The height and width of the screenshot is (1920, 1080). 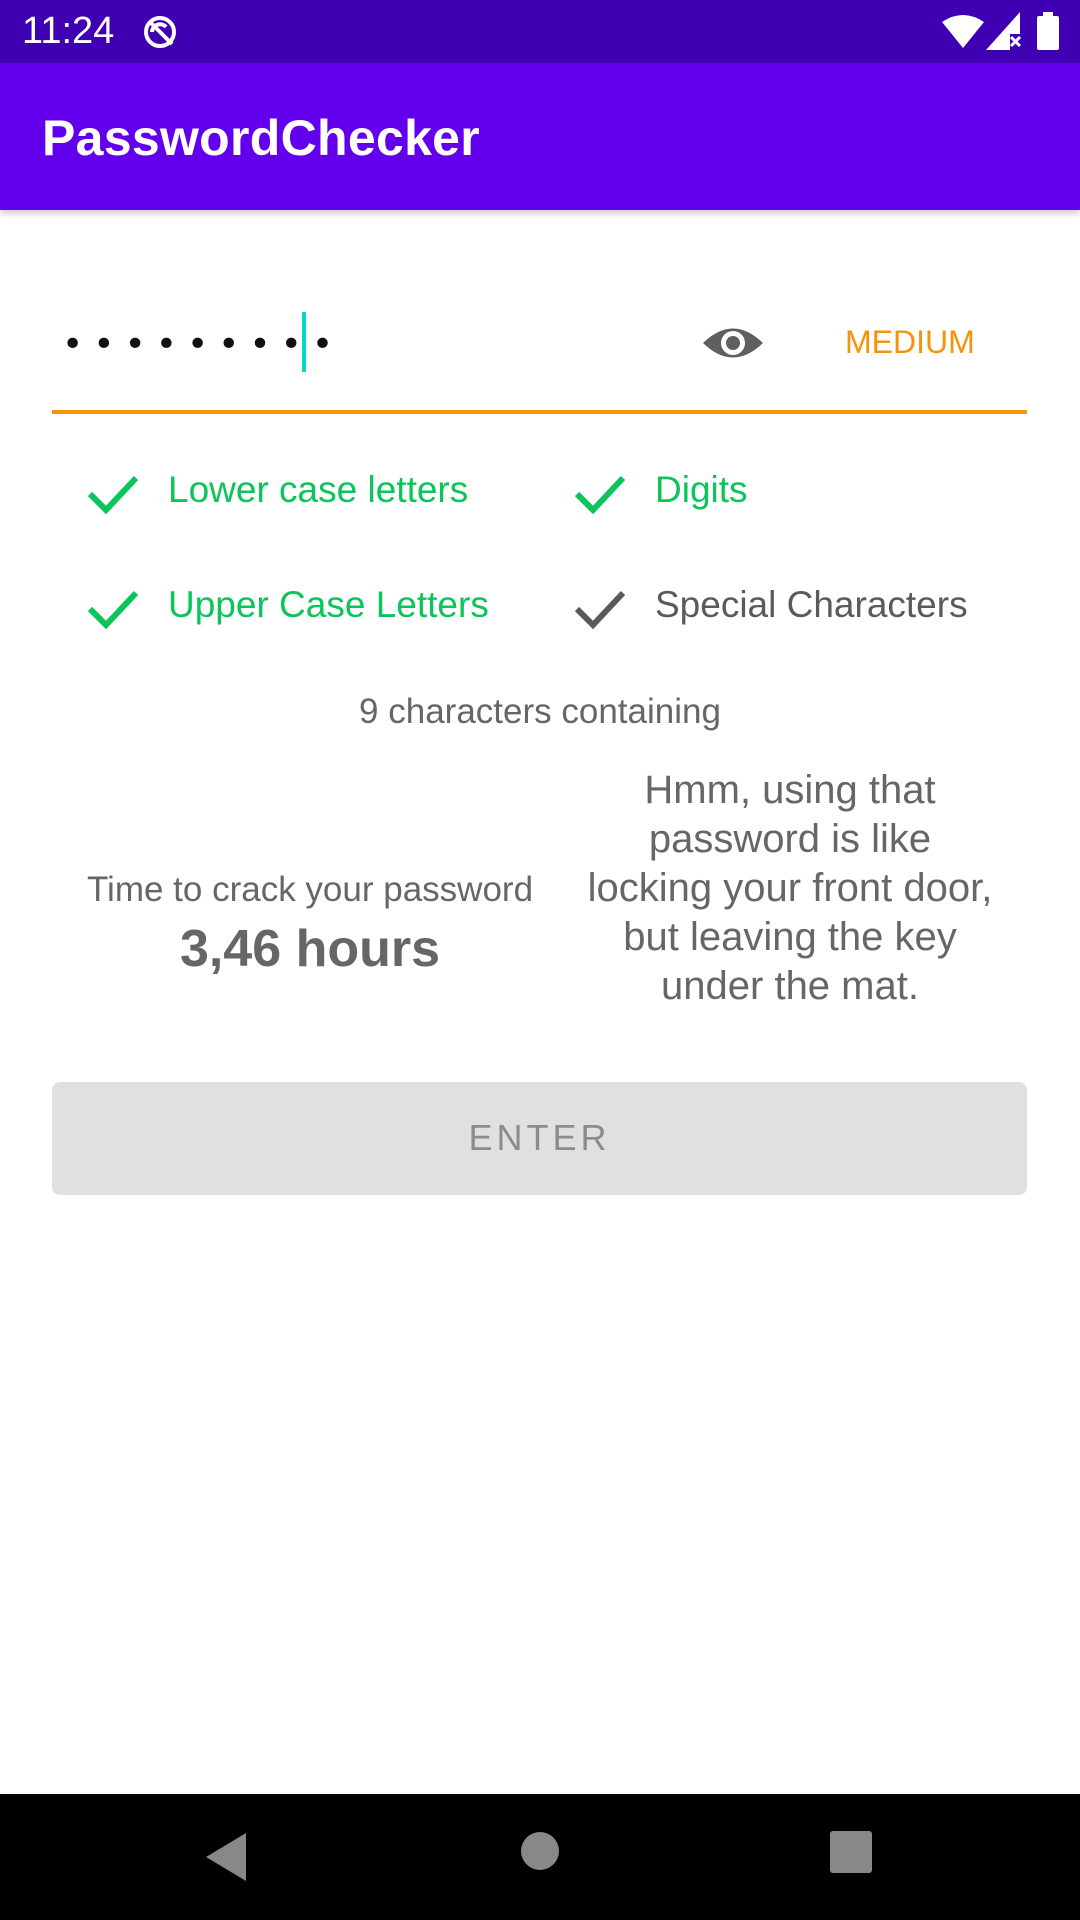 I want to click on character-count-text: 9 characters containing, so click(x=540, y=711).